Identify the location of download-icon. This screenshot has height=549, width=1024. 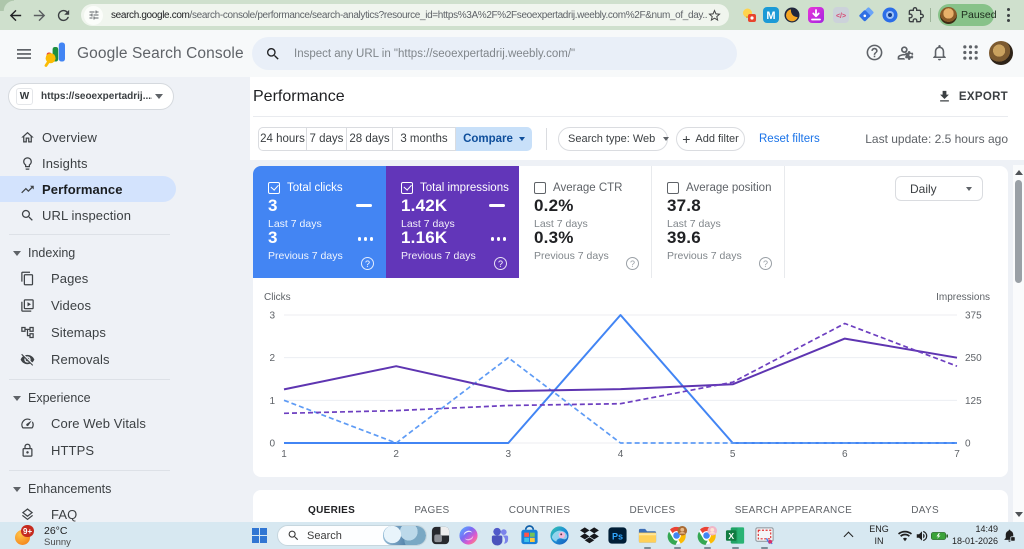
(944, 96).